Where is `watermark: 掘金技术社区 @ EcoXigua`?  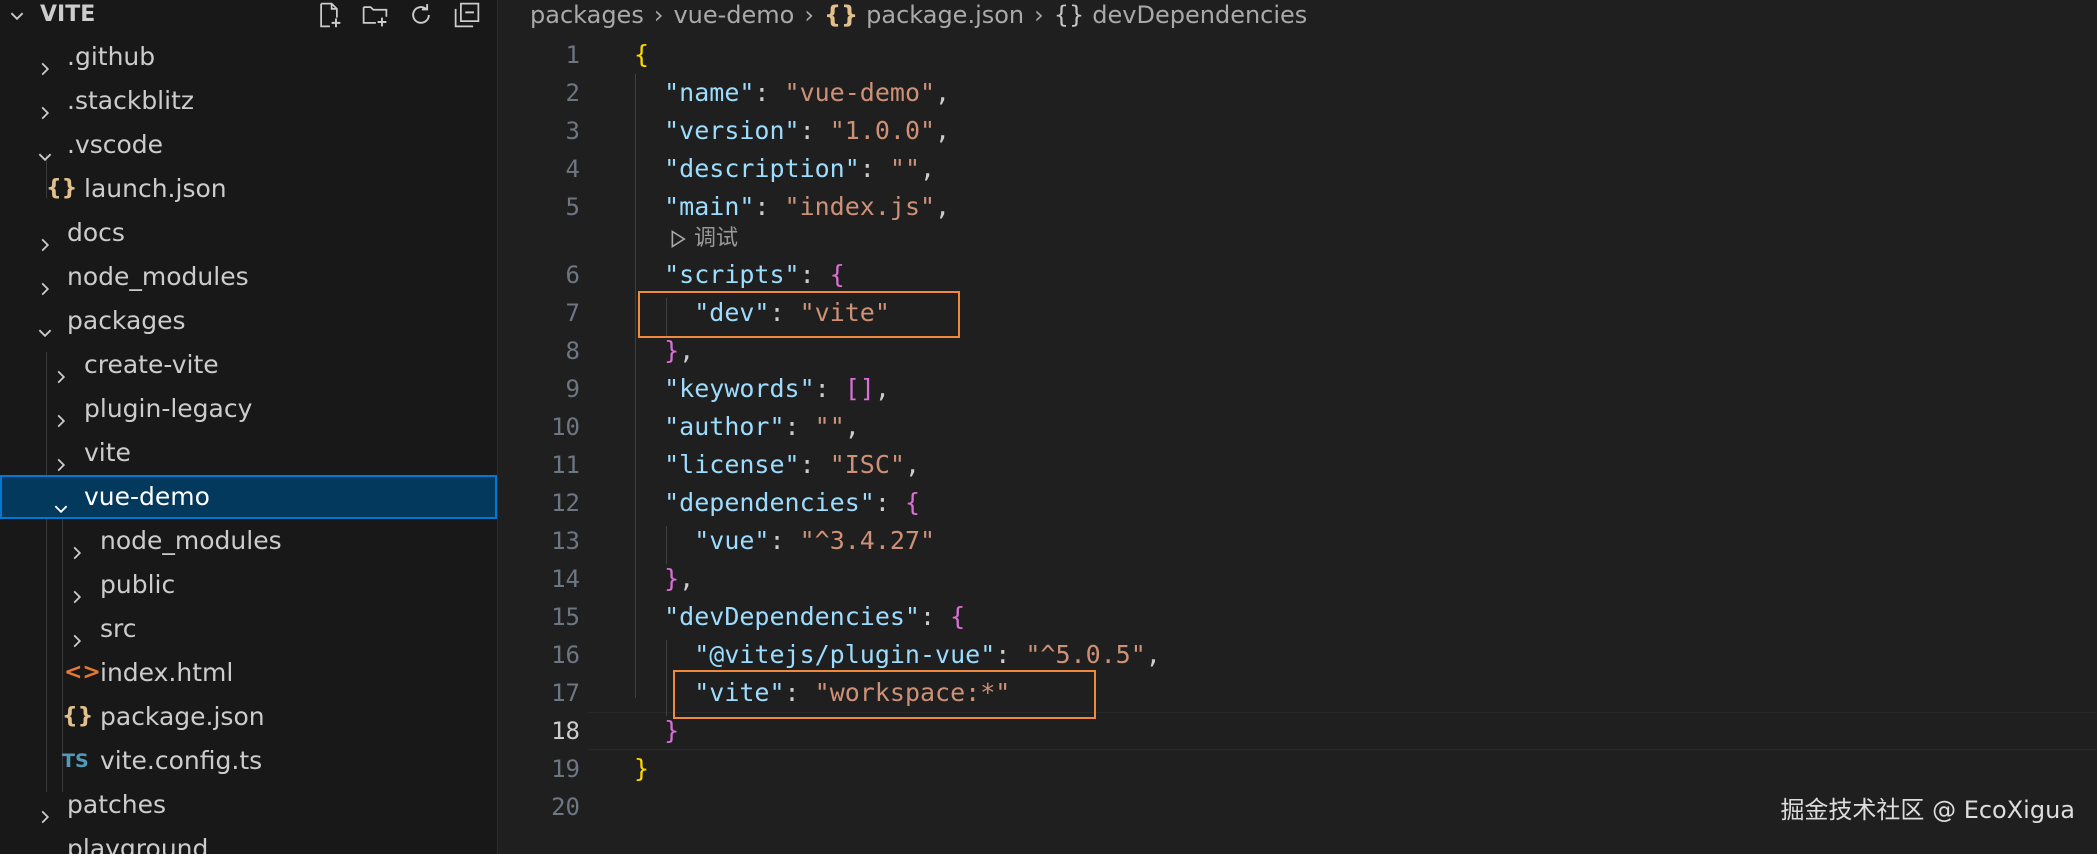
watermark: 掘金技术社区 @ EcoXigua is located at coordinates (1927, 810).